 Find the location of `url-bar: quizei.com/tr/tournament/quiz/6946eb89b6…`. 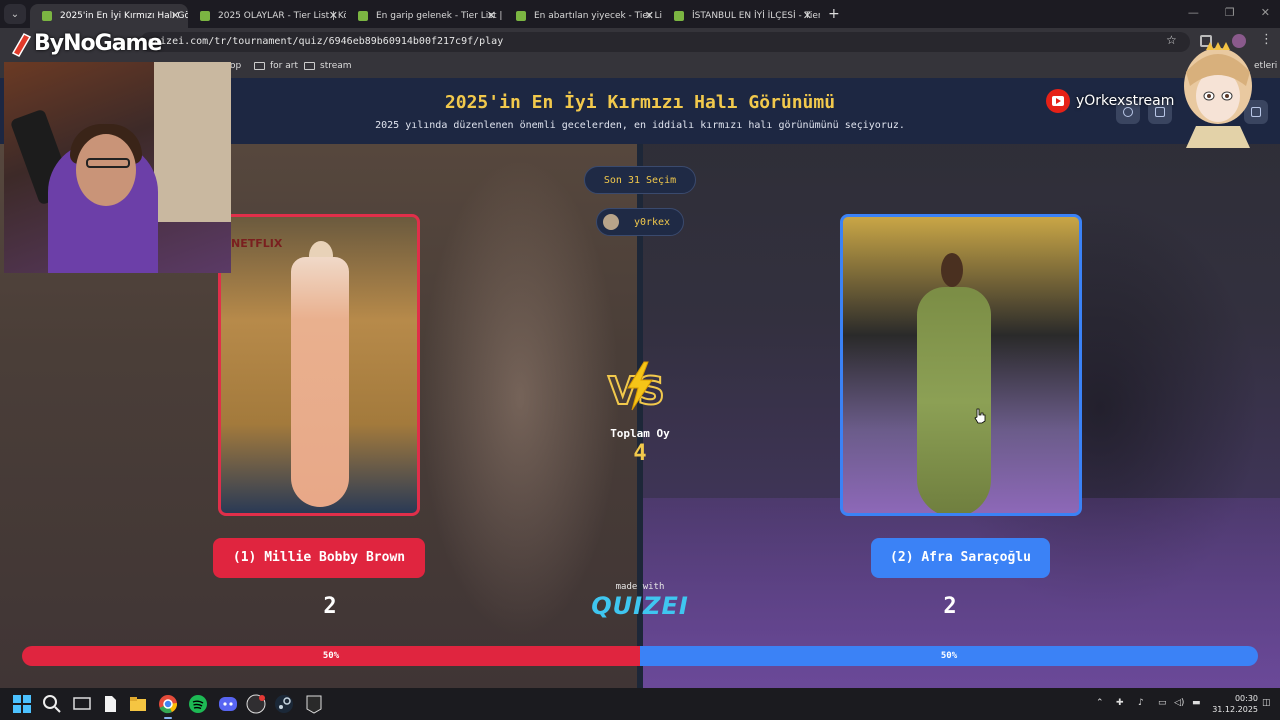

url-bar: quizei.com/tr/tournament/quiz/6946eb89b6… is located at coordinates (665, 42).